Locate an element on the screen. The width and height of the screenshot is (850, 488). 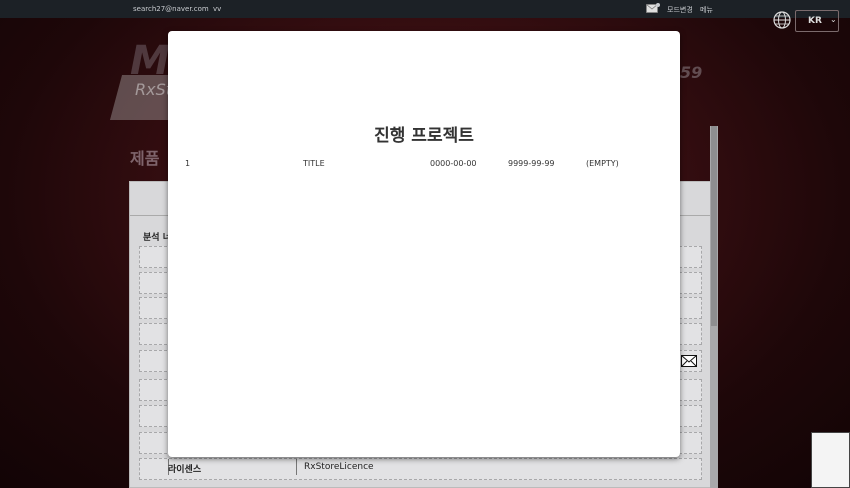
divider is located at coordinates (296, 467).